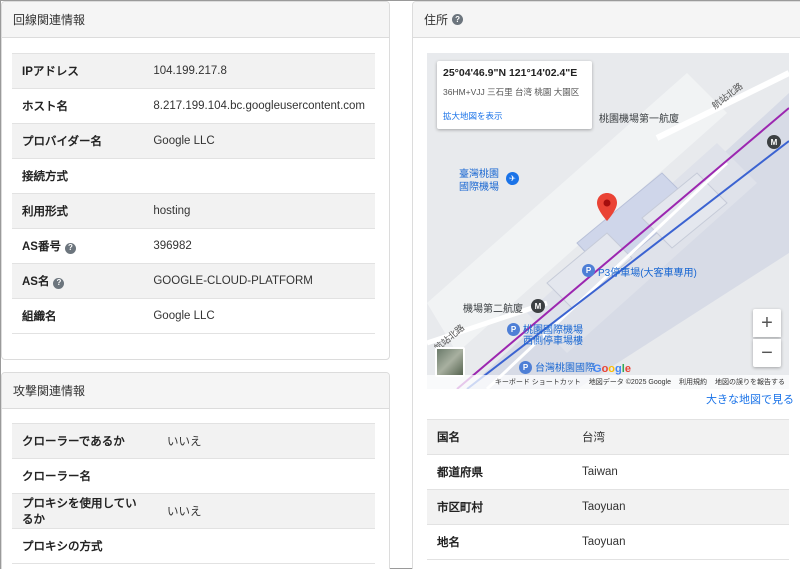 The width and height of the screenshot is (800, 569). I want to click on row-key: 都道府県, so click(499, 472).